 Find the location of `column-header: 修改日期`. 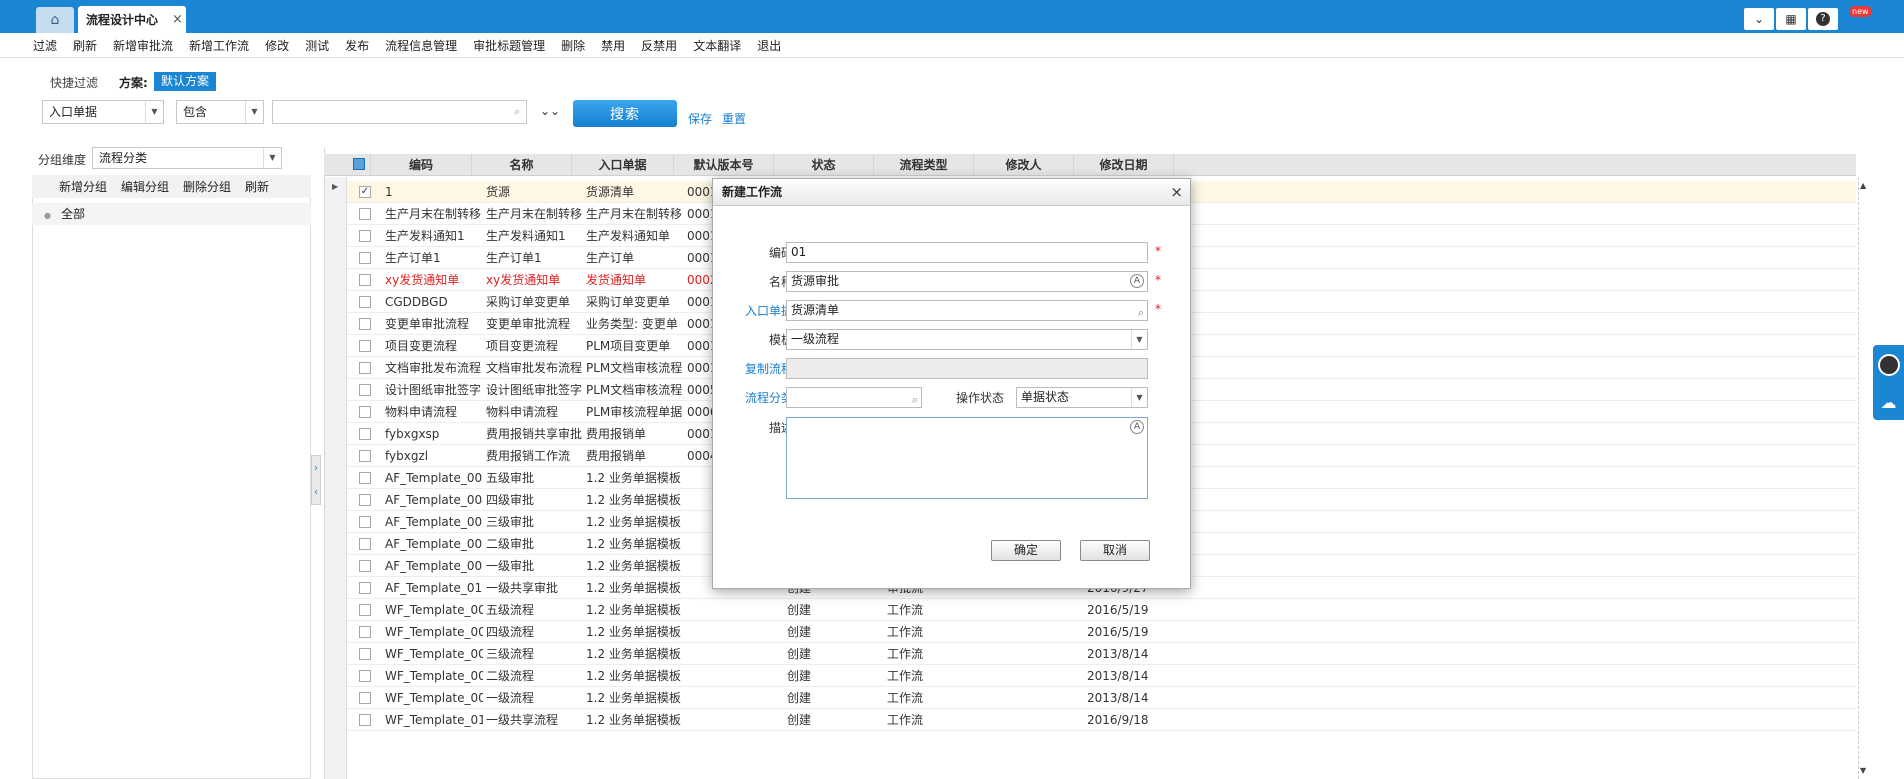

column-header: 修改日期 is located at coordinates (1124, 165).